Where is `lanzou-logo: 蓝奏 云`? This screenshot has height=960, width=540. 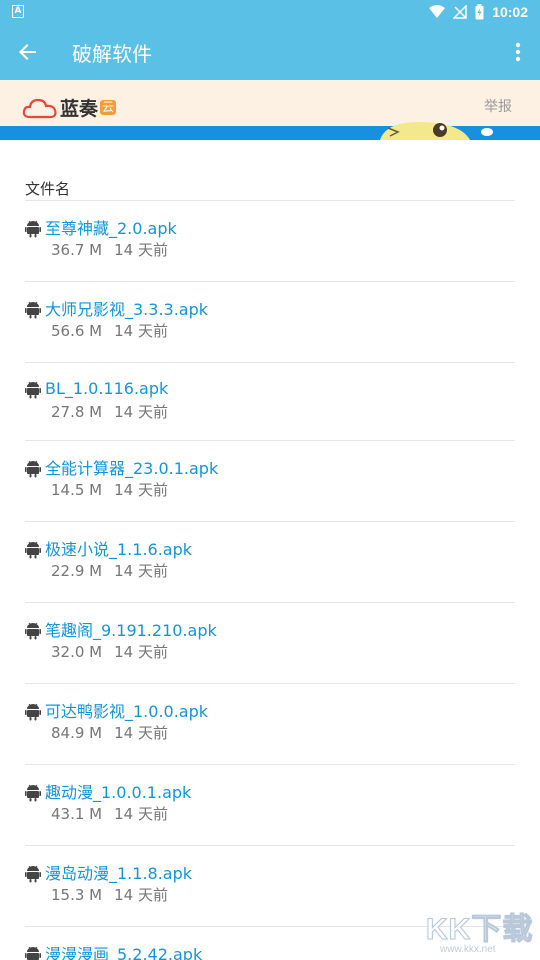
lanzou-logo: 蓝奏 云 is located at coordinates (69, 107).